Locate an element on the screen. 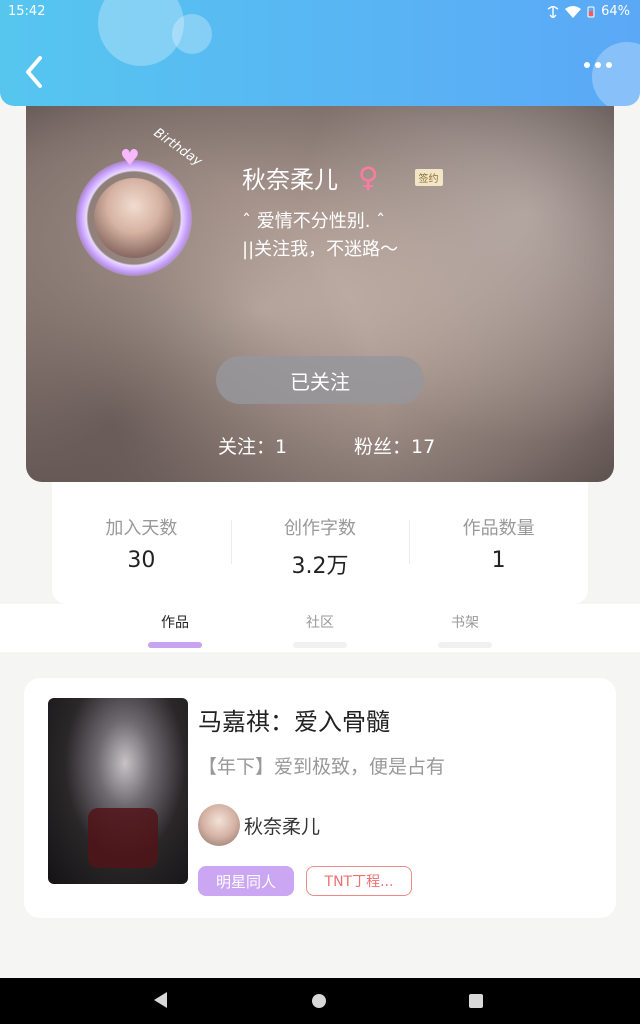 The width and height of the screenshot is (640, 1024). status-time: 15:42 is located at coordinates (27, 11).